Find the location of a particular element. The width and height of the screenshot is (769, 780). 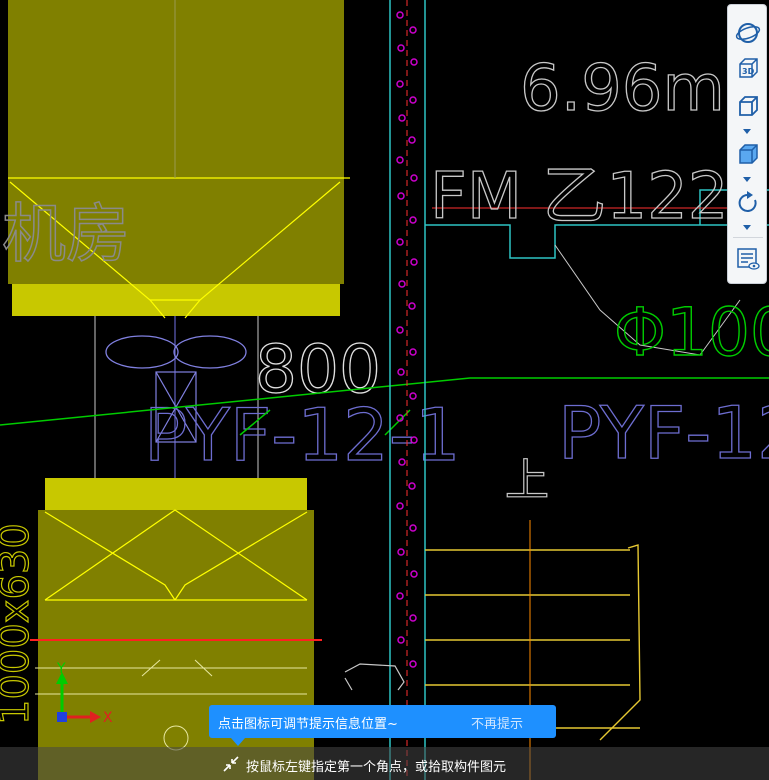

3d-view-icon: 3D is located at coordinates (748, 69).